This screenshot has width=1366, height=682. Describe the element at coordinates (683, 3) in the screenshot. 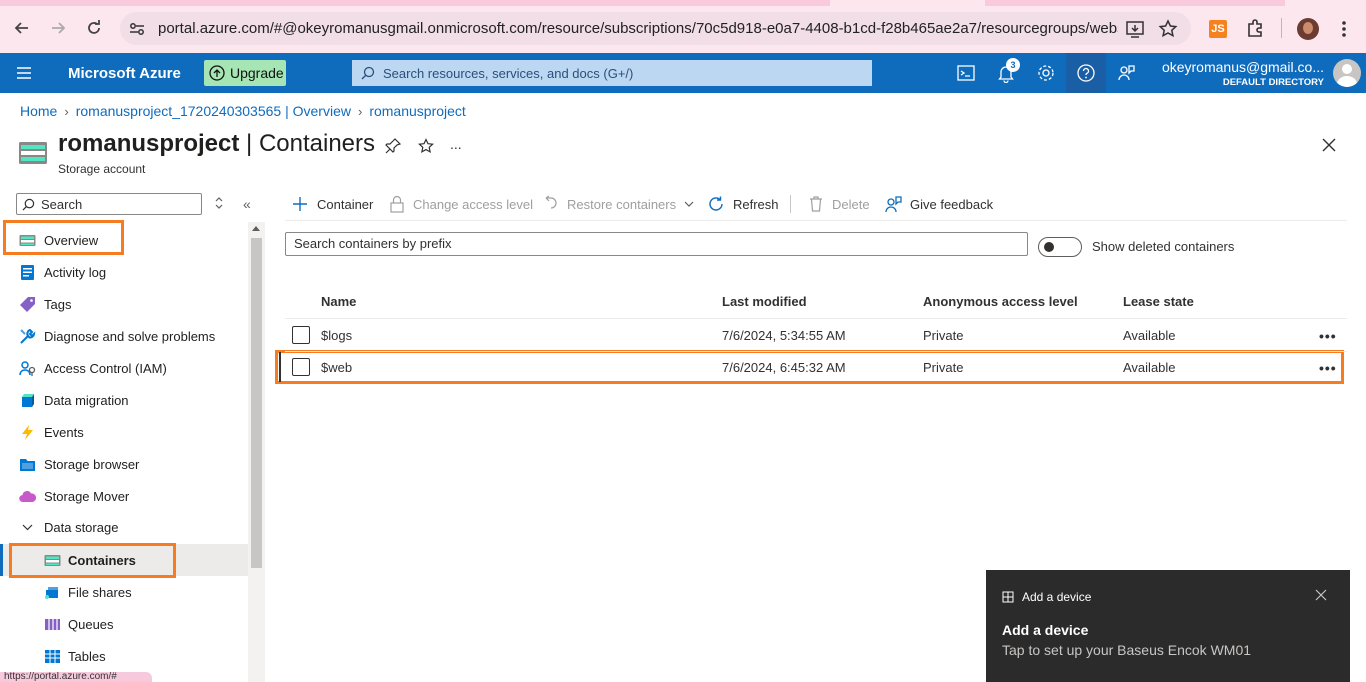

I see `tab-strip` at that location.